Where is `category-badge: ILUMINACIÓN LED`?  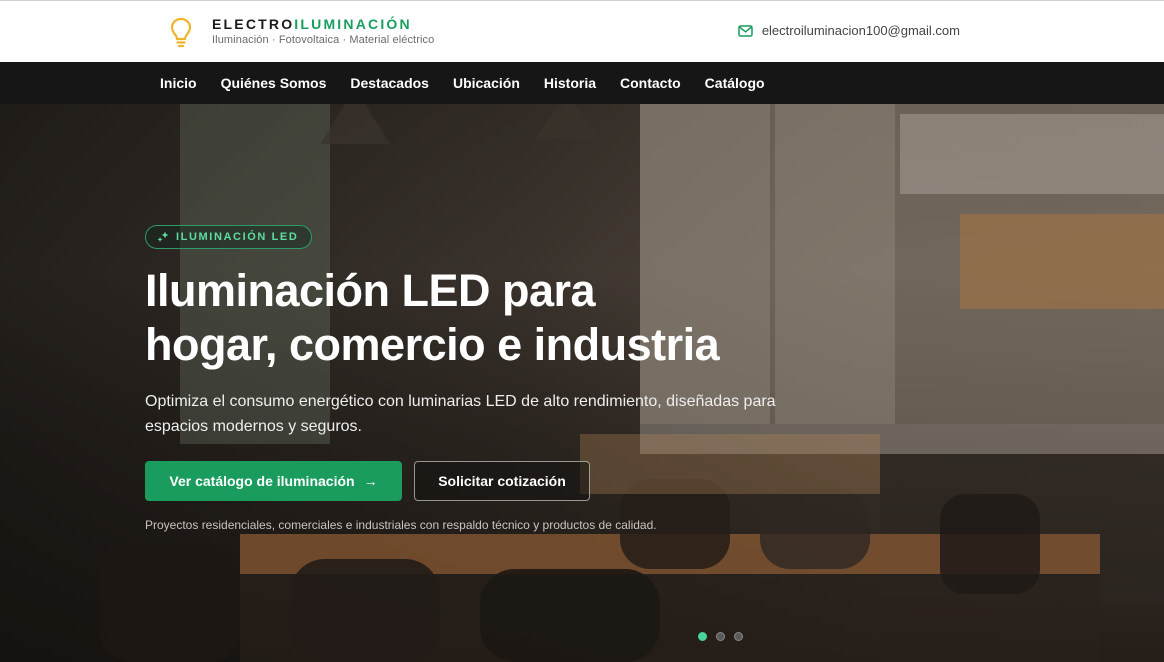
category-badge: ILUMINACIÓN LED is located at coordinates (229, 237).